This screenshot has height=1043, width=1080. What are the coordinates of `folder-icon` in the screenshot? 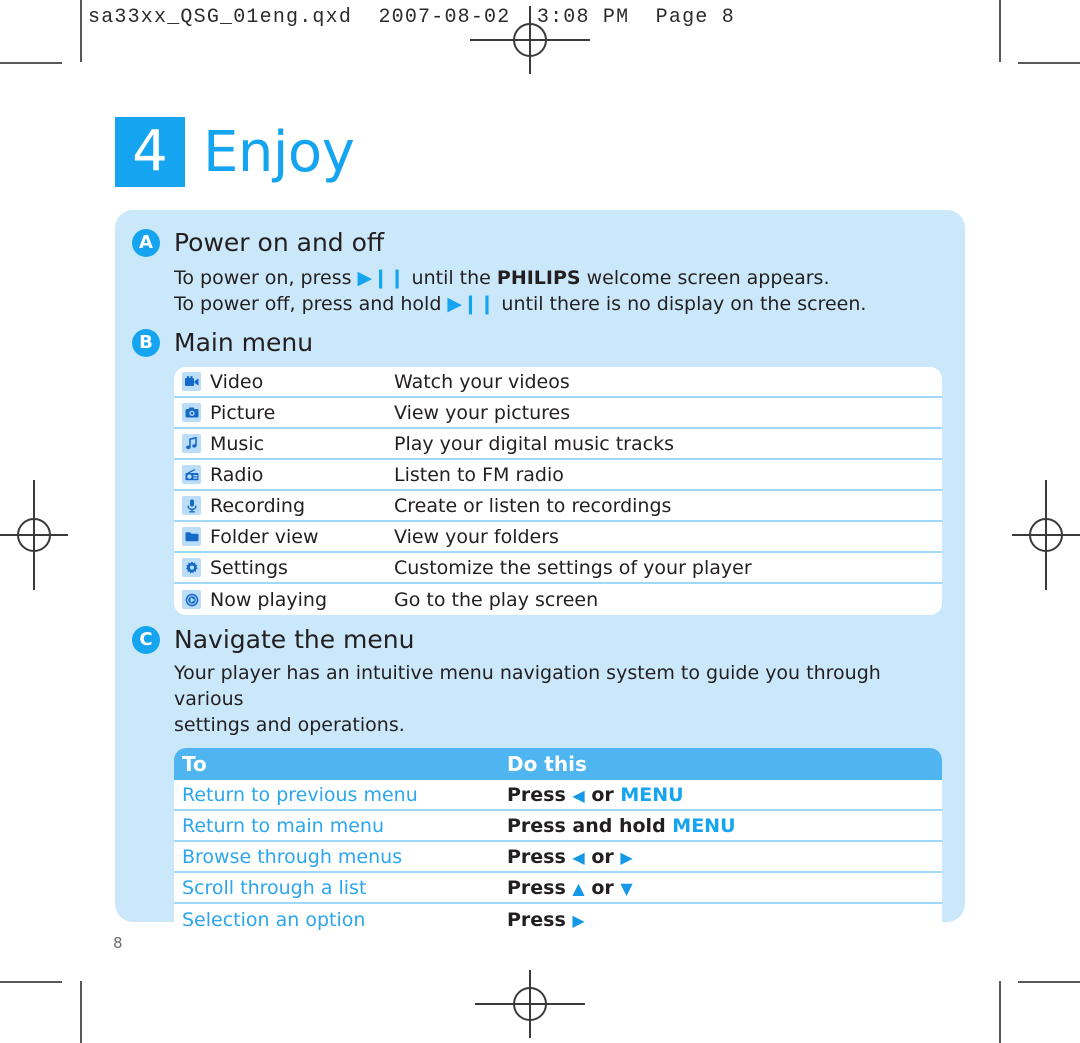 It's located at (191, 536).